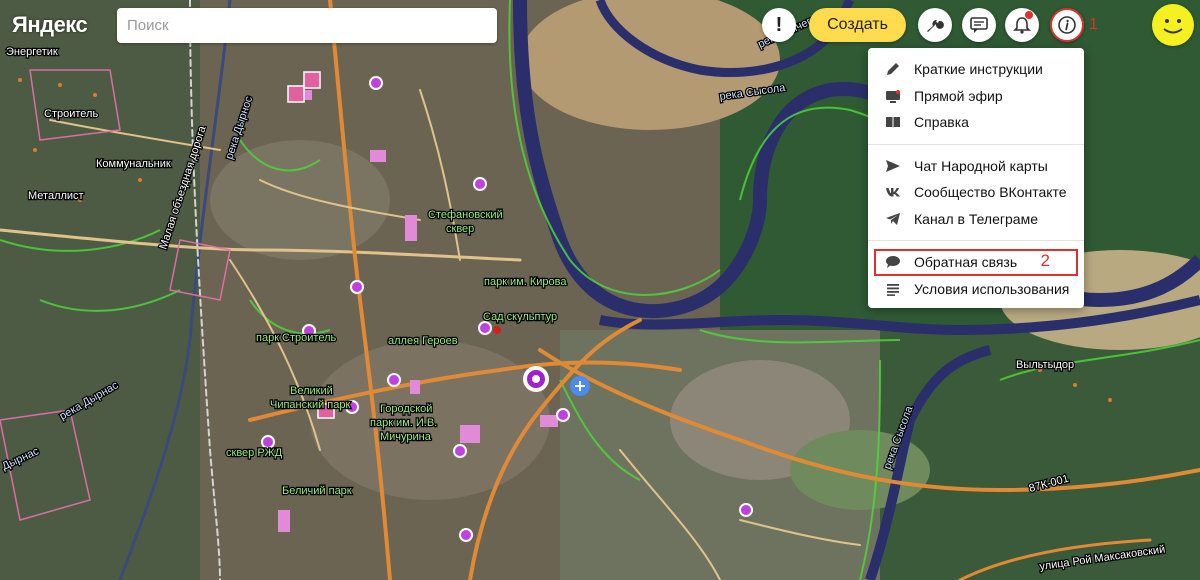 The width and height of the screenshot is (1200, 580). Describe the element at coordinates (311, 391) in the screenshot. I see `map-label-velikiy: Великий` at that location.